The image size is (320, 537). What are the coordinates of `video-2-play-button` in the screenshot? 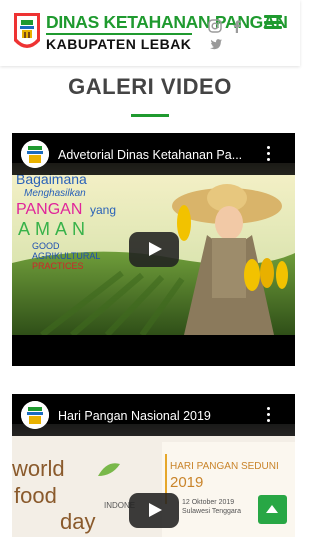 It's located at (154, 510).